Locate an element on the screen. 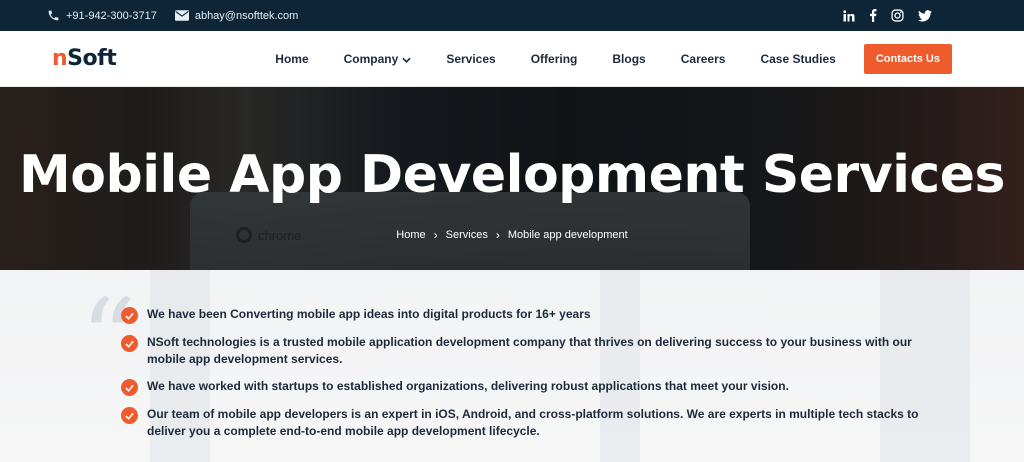  chevron-down-icon is located at coordinates (407, 59).